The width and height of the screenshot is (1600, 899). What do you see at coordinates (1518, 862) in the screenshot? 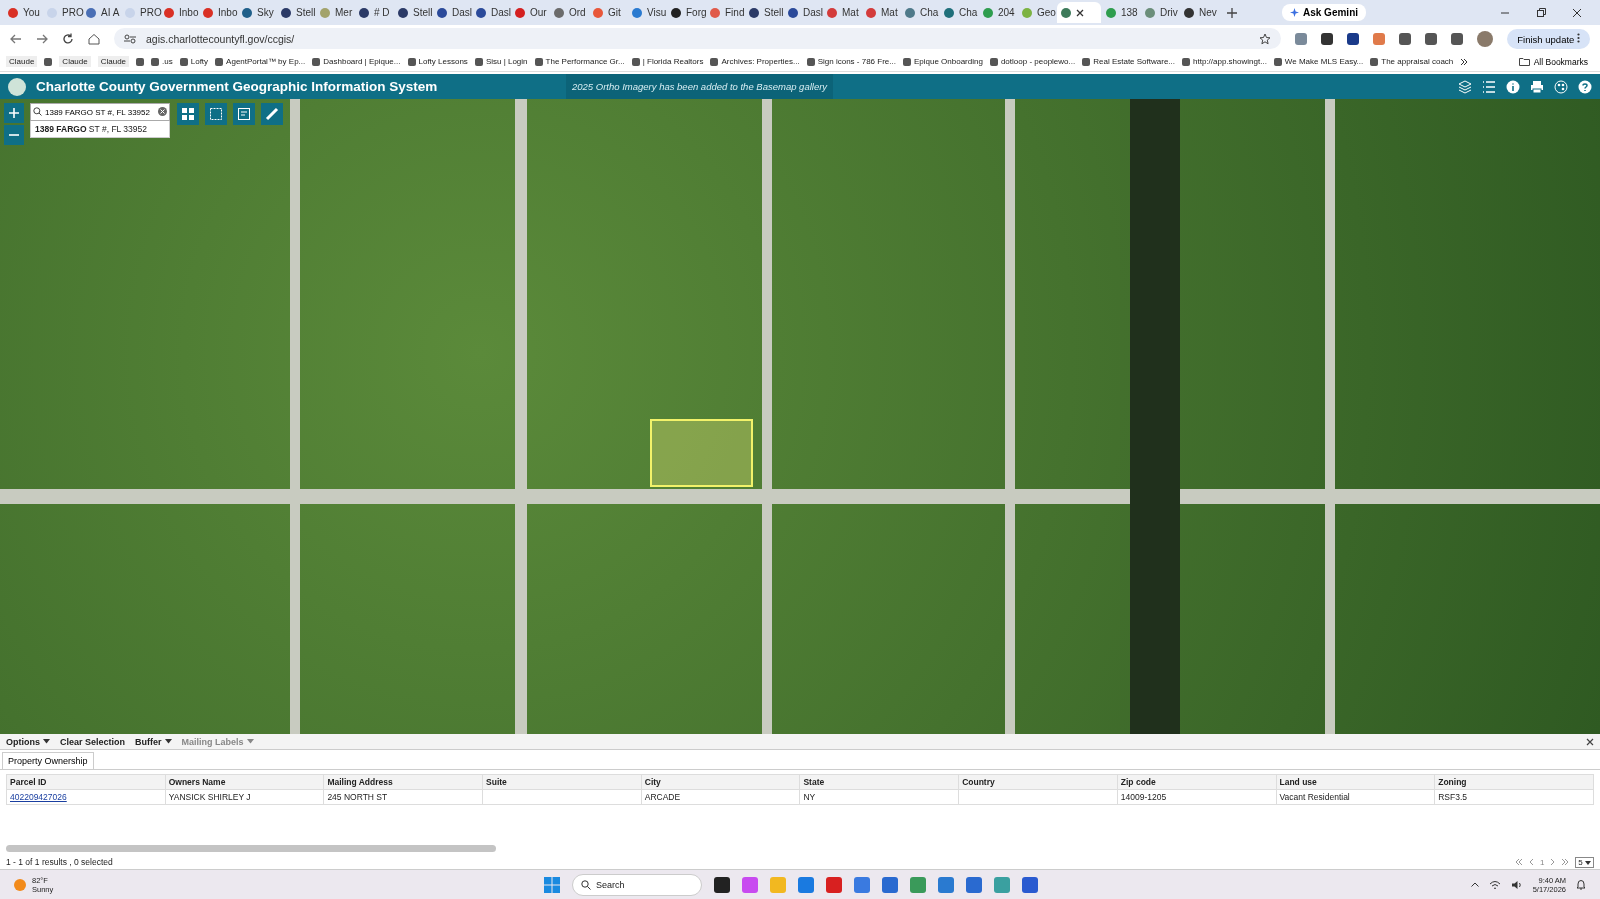
I see `first-page-icon` at bounding box center [1518, 862].